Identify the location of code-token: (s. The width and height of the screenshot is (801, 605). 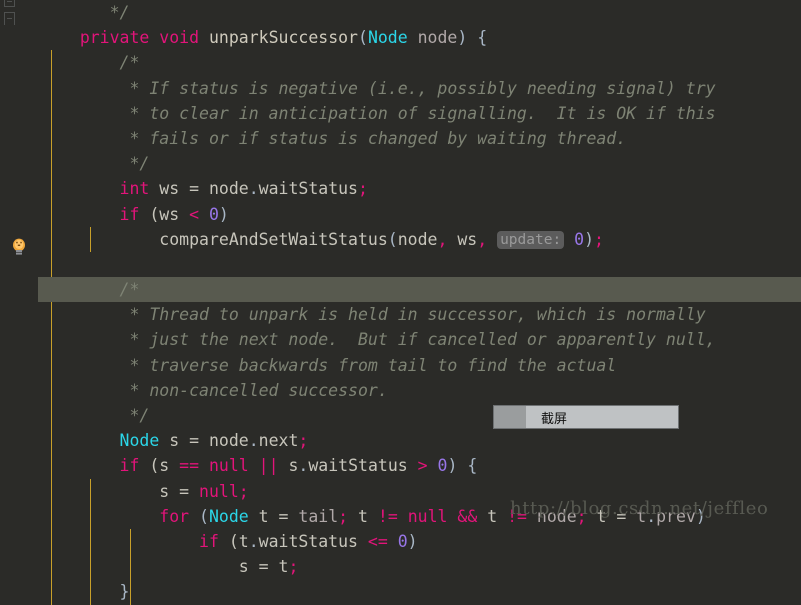
(159, 466).